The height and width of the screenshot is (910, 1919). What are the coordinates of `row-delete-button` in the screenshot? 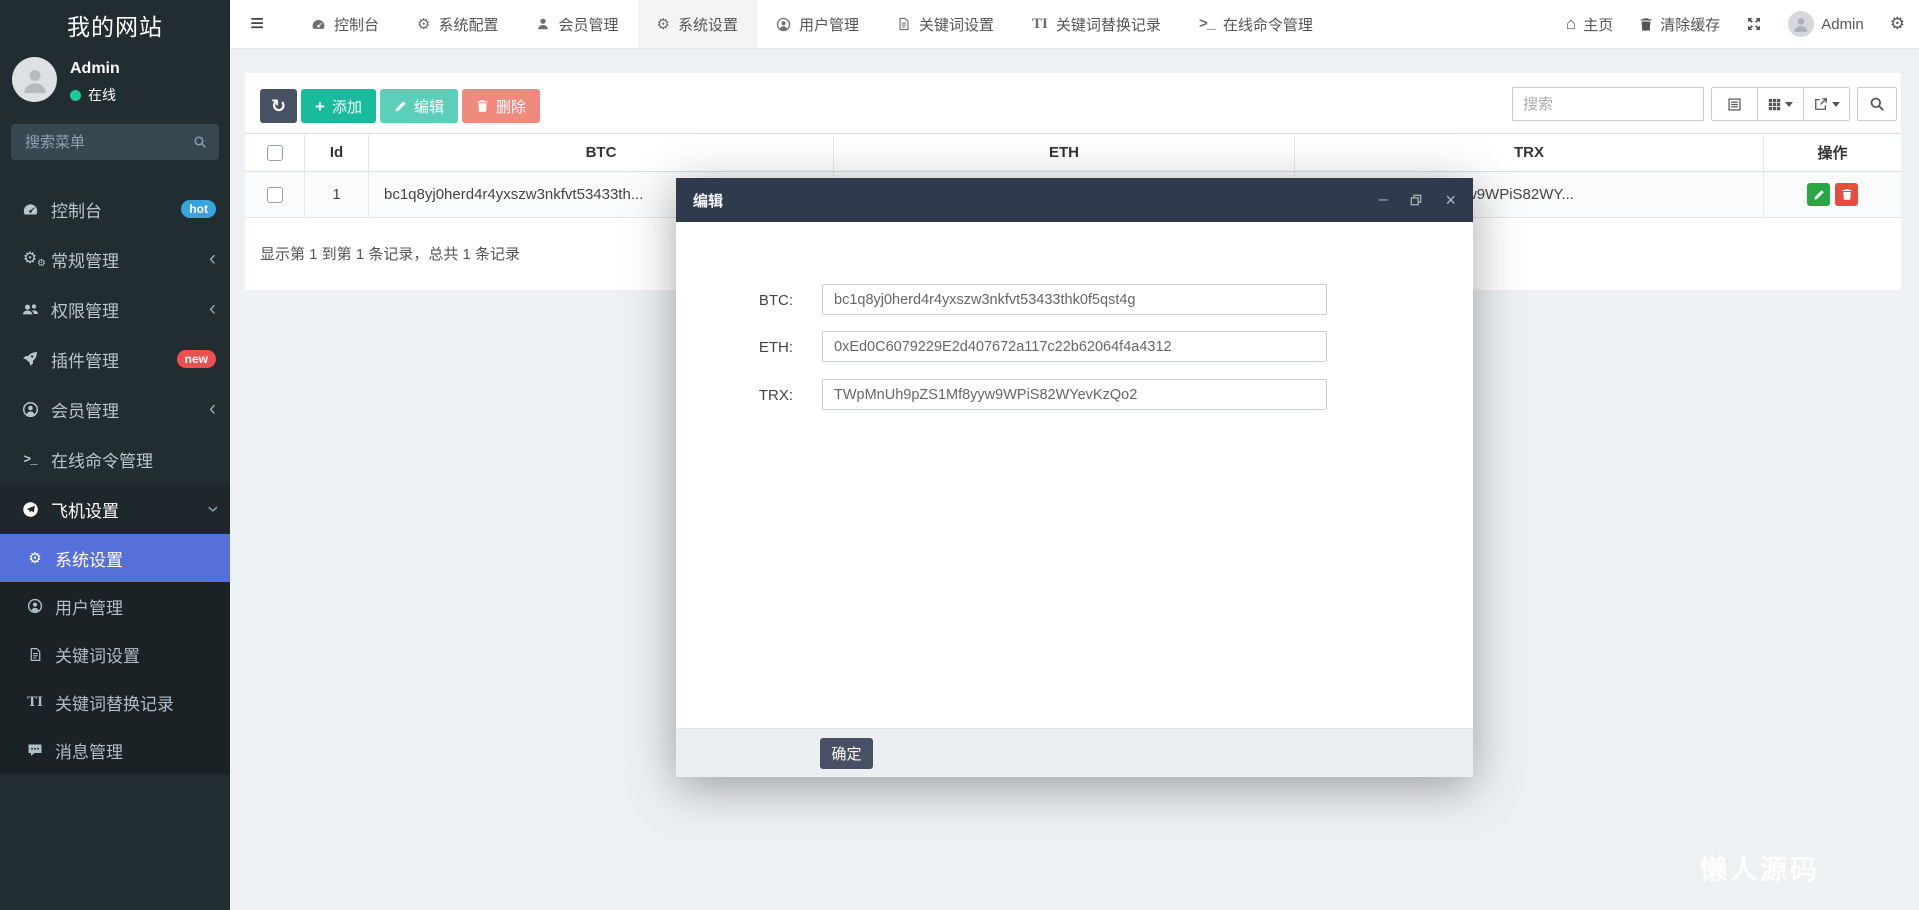 It's located at (1846, 194).